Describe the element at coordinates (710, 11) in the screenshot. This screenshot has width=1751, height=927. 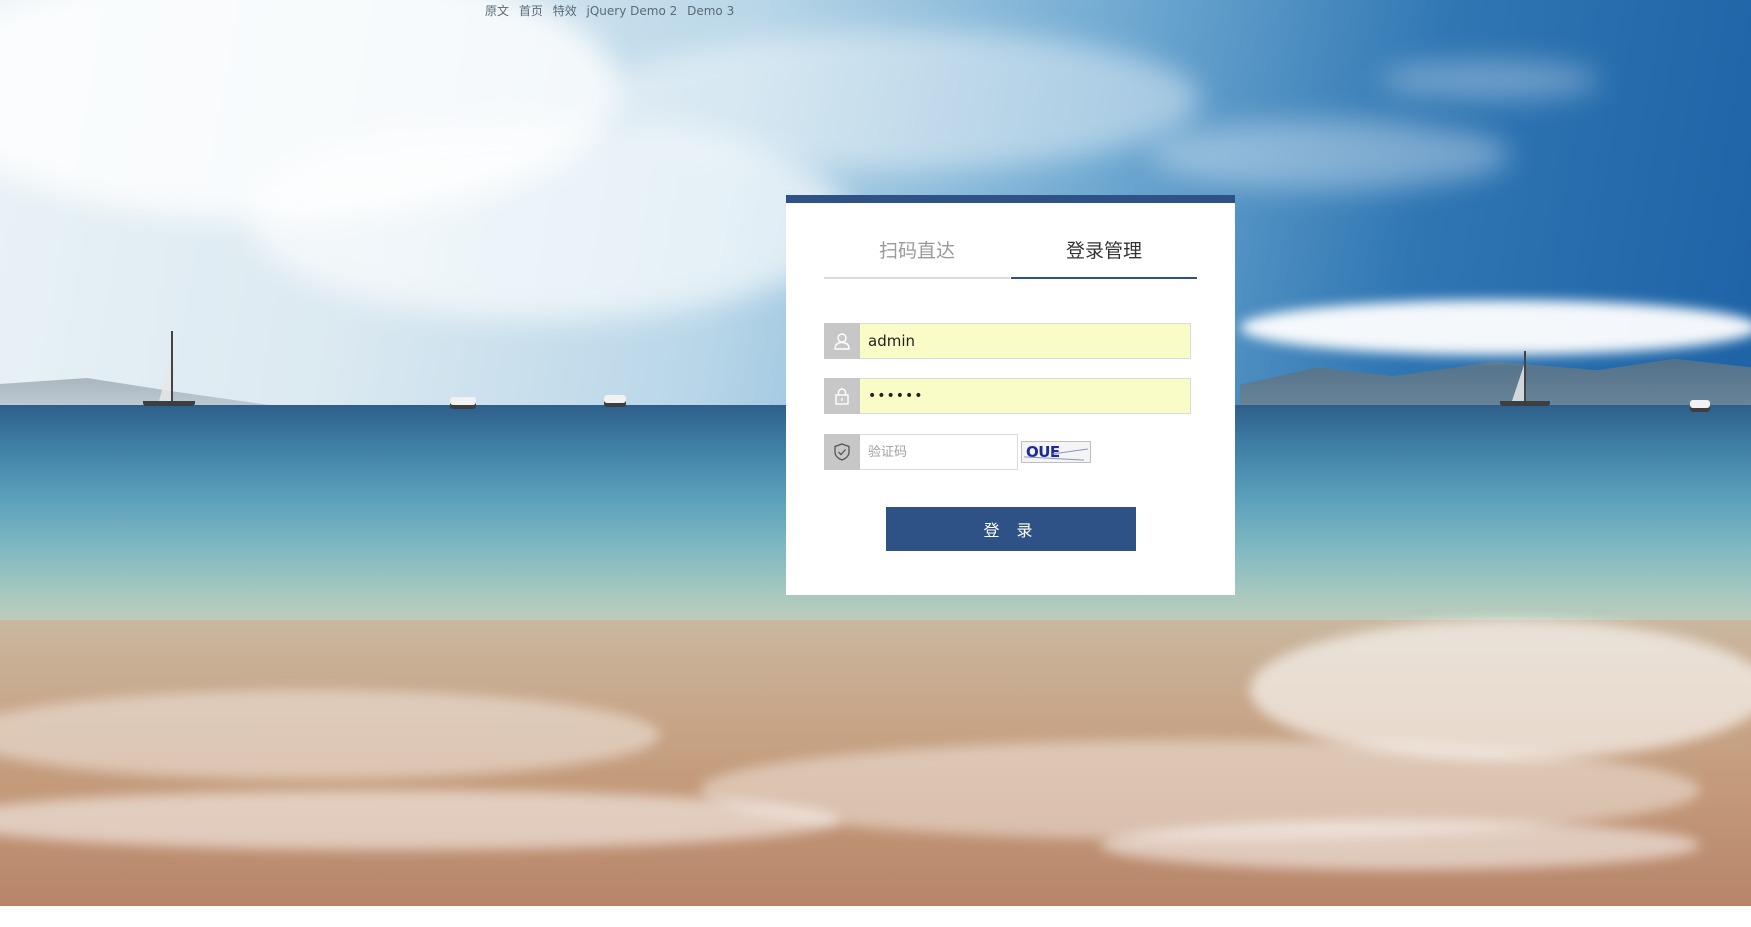
I see `link-demo-3: Demo 3` at that location.